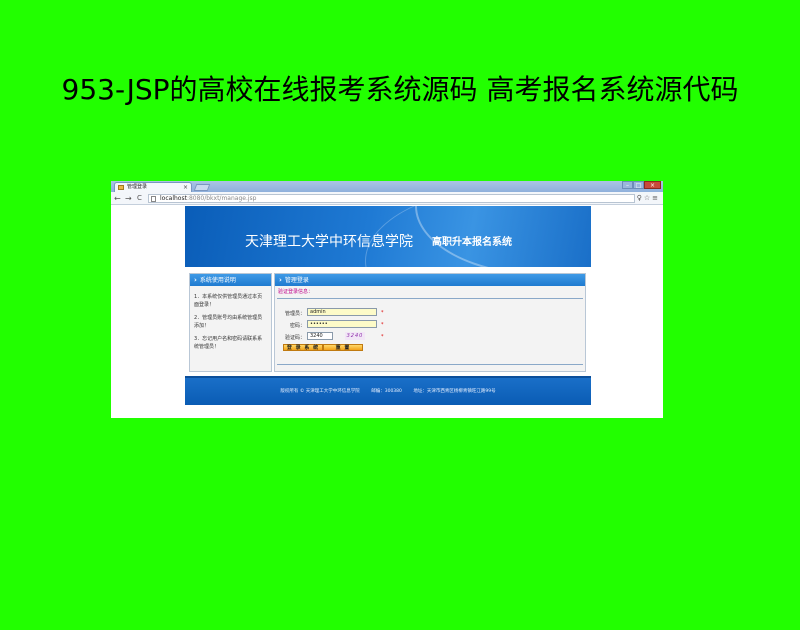  Describe the element at coordinates (137, 187) in the screenshot. I see `tab-title: 管理登录` at that location.